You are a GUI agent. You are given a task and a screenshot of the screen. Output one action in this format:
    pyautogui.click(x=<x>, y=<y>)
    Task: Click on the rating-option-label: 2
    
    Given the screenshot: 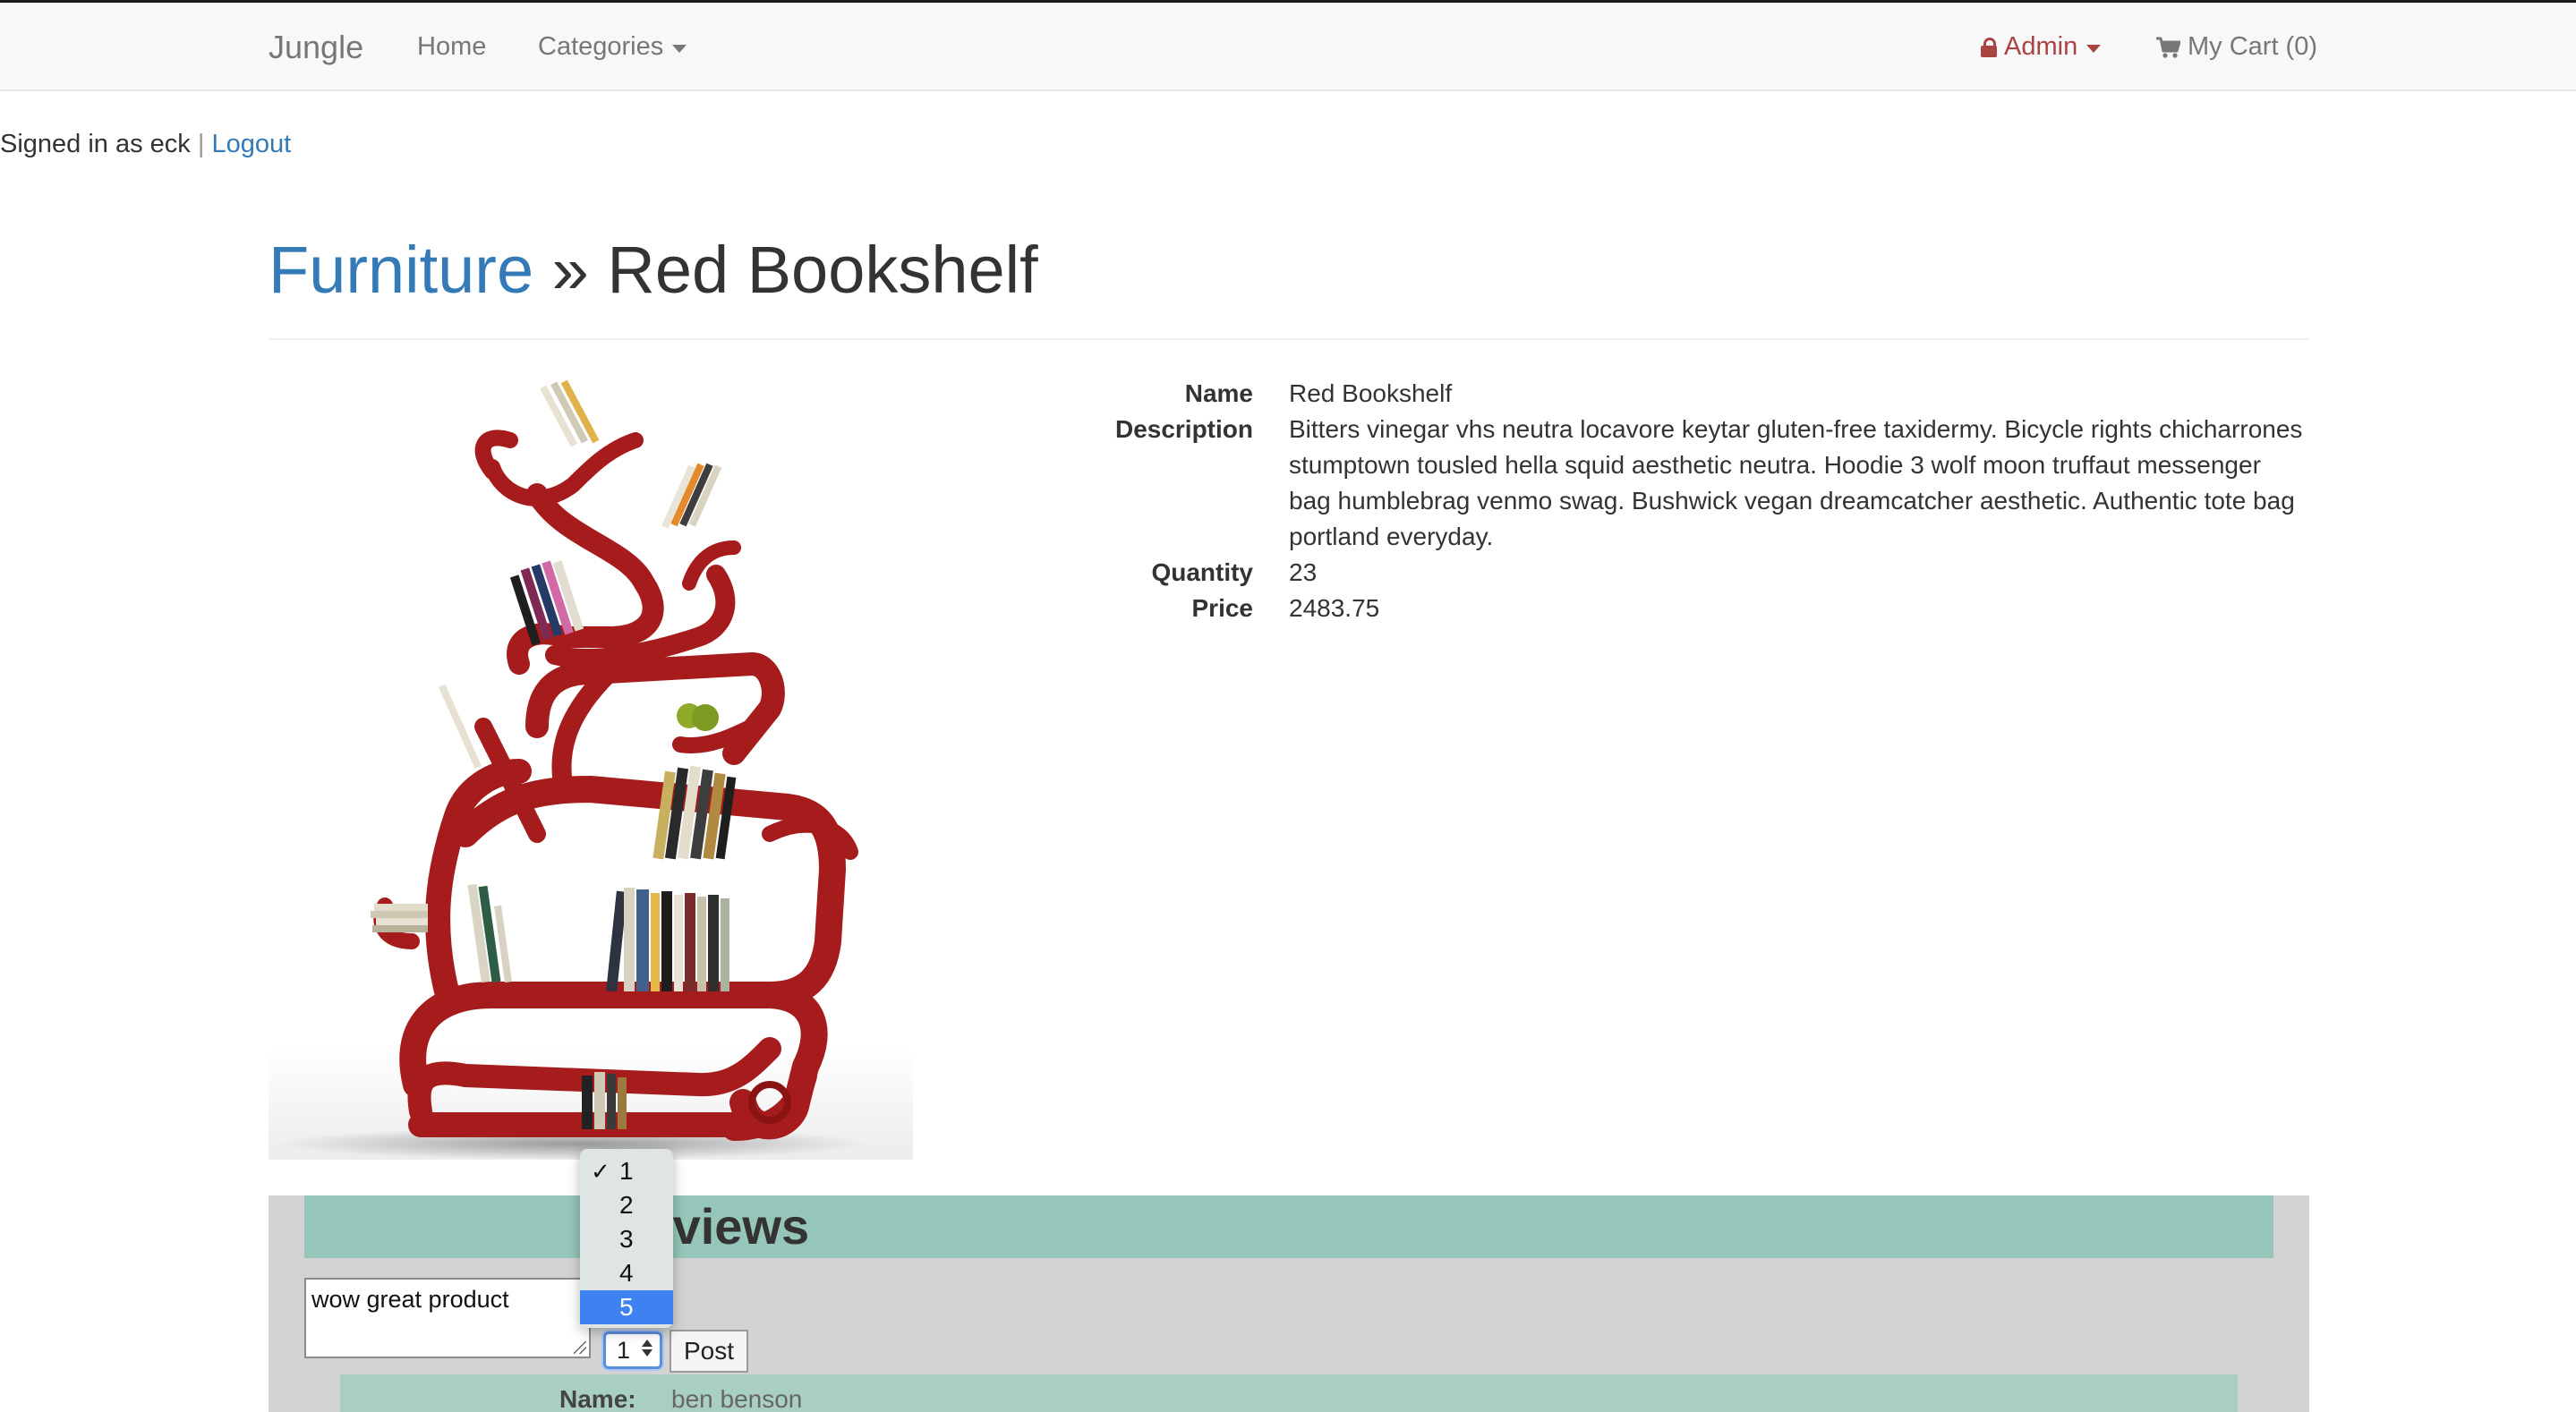 What is the action you would take?
    pyautogui.click(x=626, y=1205)
    